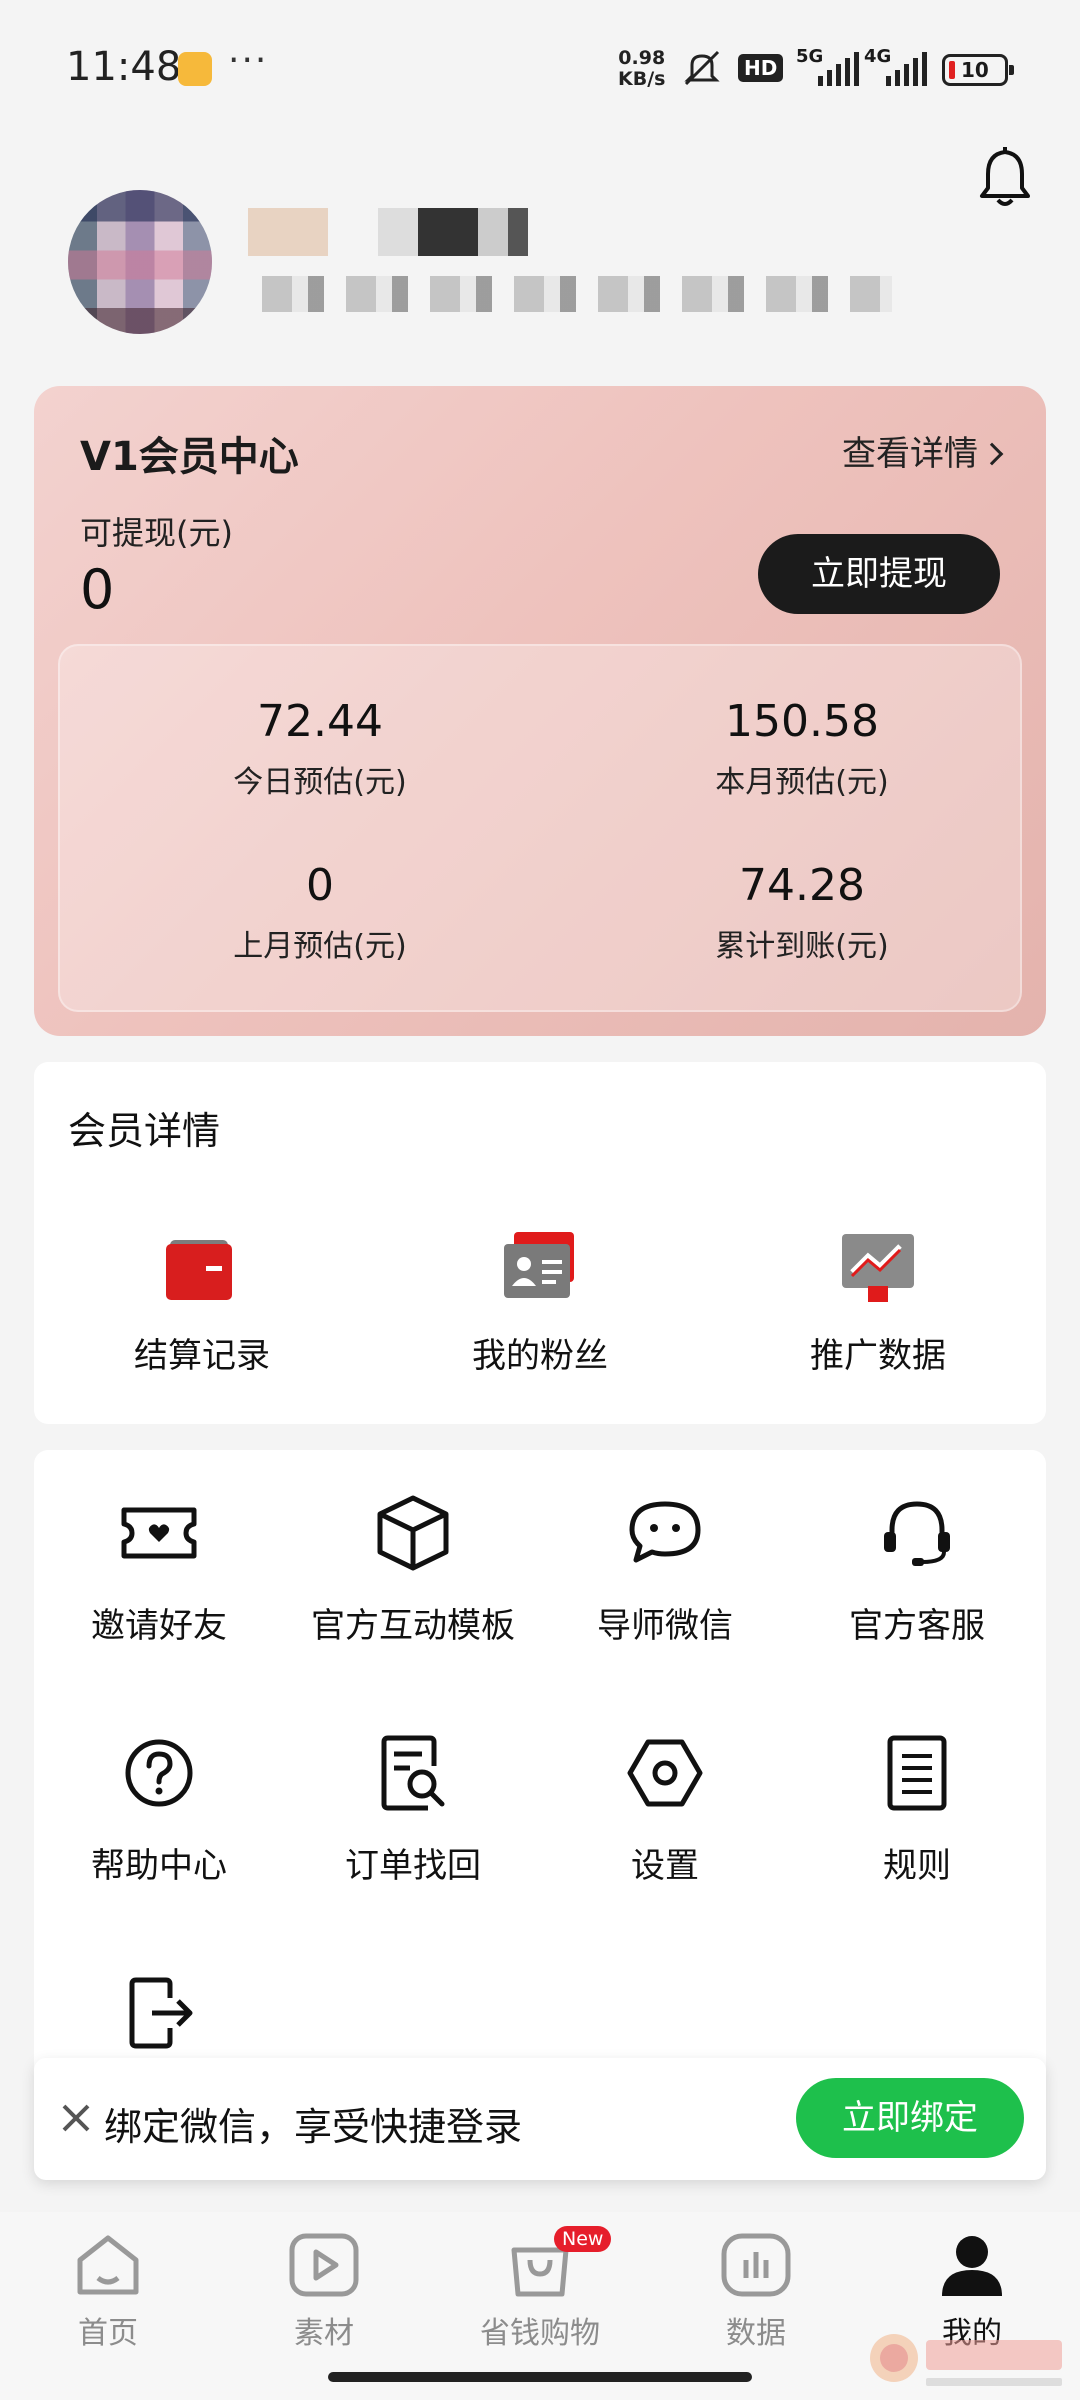  What do you see at coordinates (665, 1569) in the screenshot?
I see `mentor-wechat-item: 导师微信` at bounding box center [665, 1569].